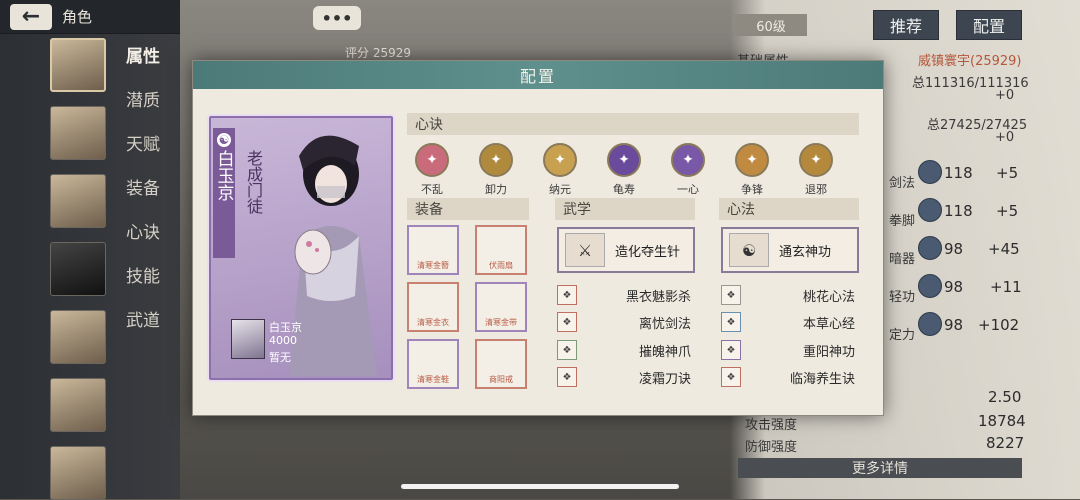 The height and width of the screenshot is (500, 1080). I want to click on attack-value: 18784, so click(1002, 421).